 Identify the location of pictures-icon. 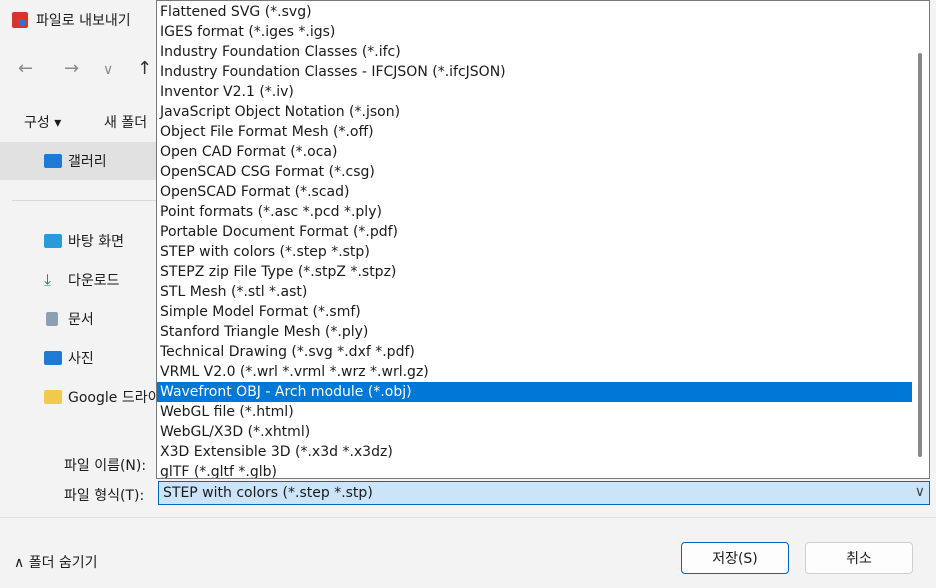
(53, 358).